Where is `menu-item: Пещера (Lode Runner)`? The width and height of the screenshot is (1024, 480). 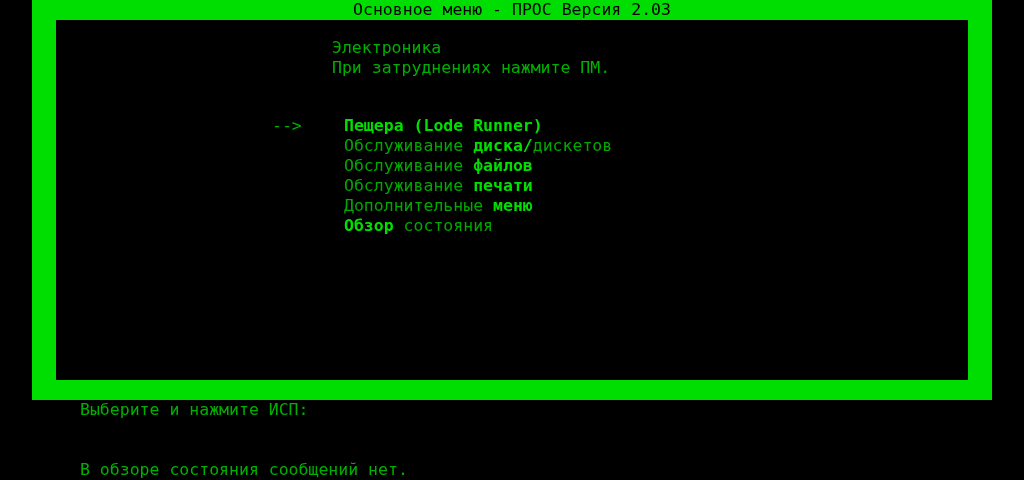
menu-item: Пещера (Lode Runner) is located at coordinates (443, 126).